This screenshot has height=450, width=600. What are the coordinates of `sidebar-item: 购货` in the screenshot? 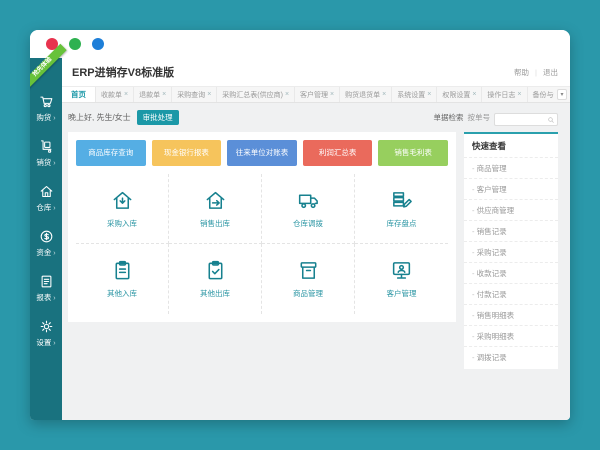 It's located at (46, 108).